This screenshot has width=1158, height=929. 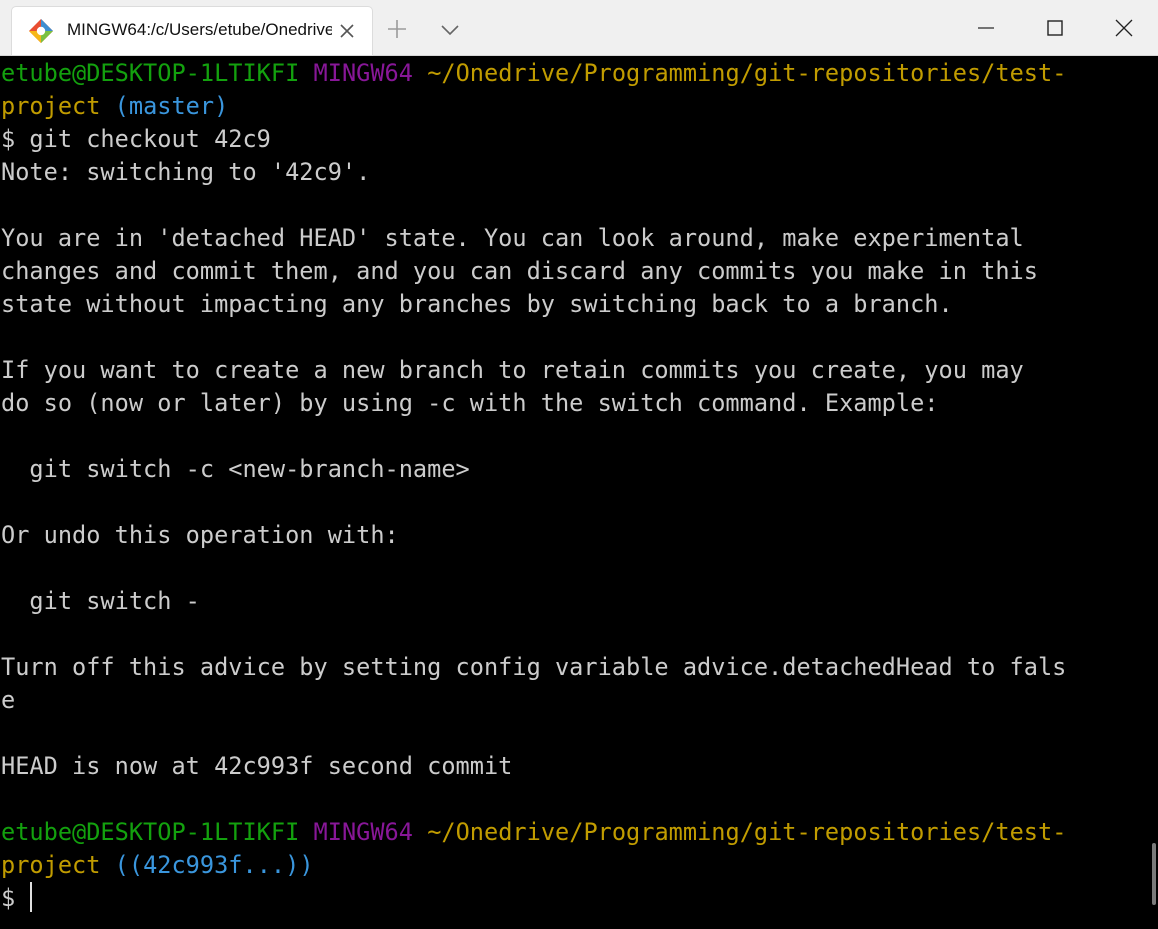 What do you see at coordinates (450, 29) in the screenshot?
I see `chevron-down-icon` at bounding box center [450, 29].